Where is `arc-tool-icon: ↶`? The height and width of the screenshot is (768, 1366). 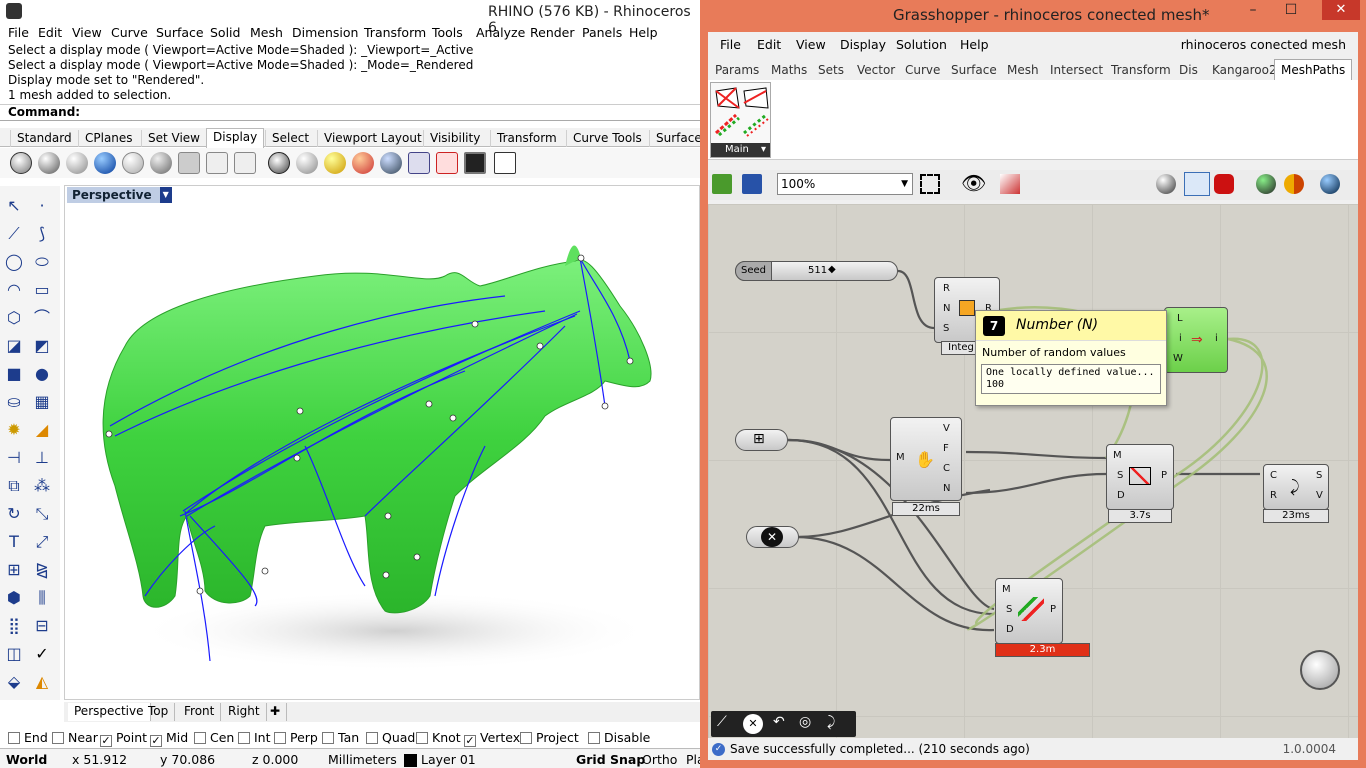 arc-tool-icon: ↶ is located at coordinates (779, 722).